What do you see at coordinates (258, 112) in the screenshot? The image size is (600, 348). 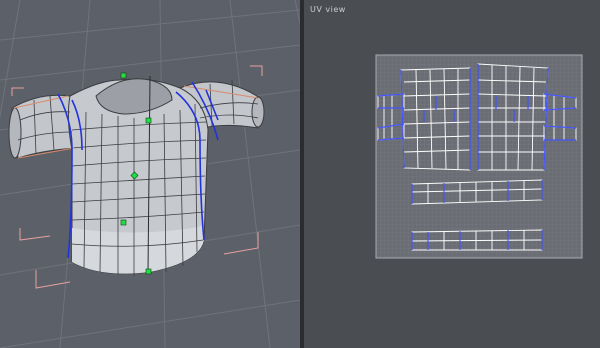 I see `right-sleeve-cuff` at bounding box center [258, 112].